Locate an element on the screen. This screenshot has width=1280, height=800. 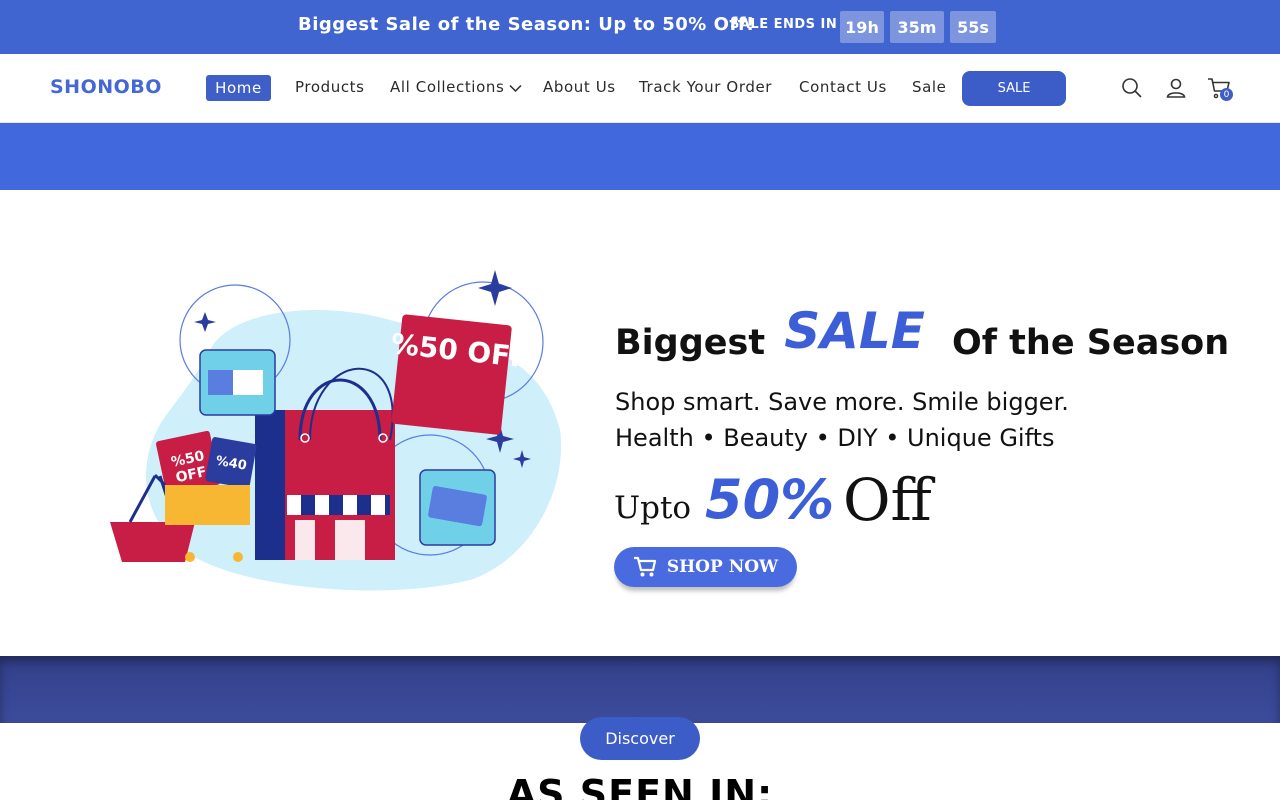
site-logo: SHONOBO is located at coordinates (106, 87).